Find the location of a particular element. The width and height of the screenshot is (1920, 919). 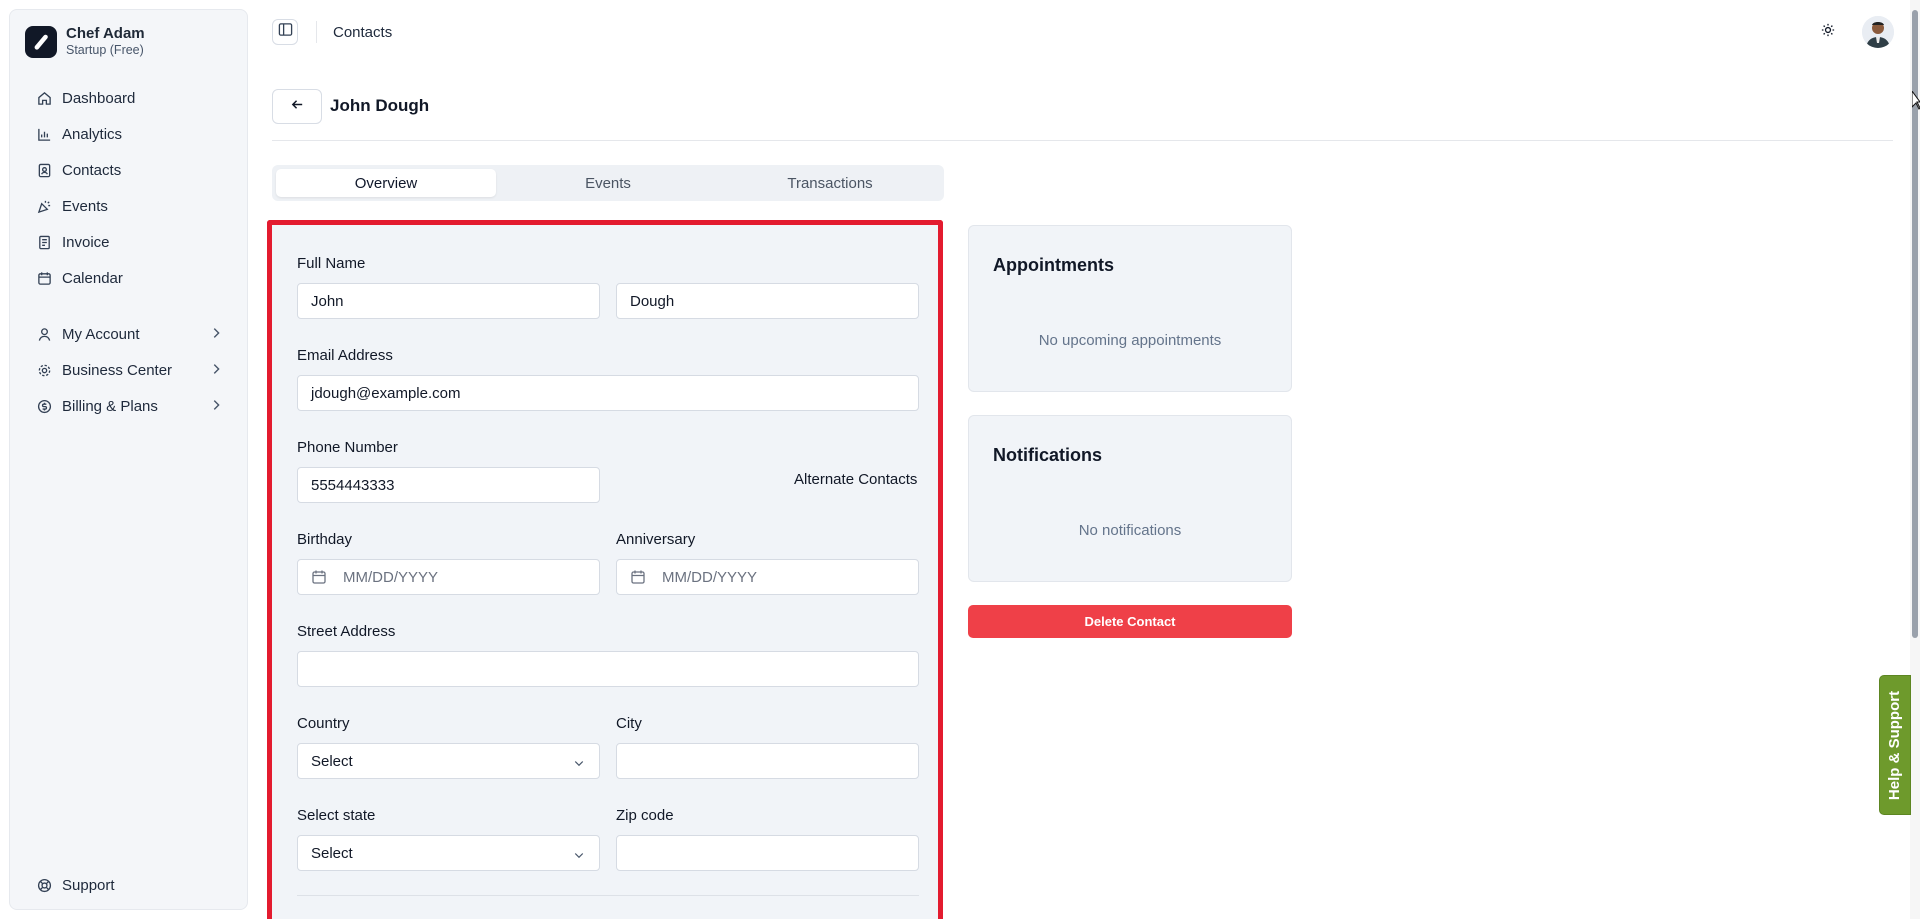

sidebar-item-label: Billing & Plans is located at coordinates (110, 406).